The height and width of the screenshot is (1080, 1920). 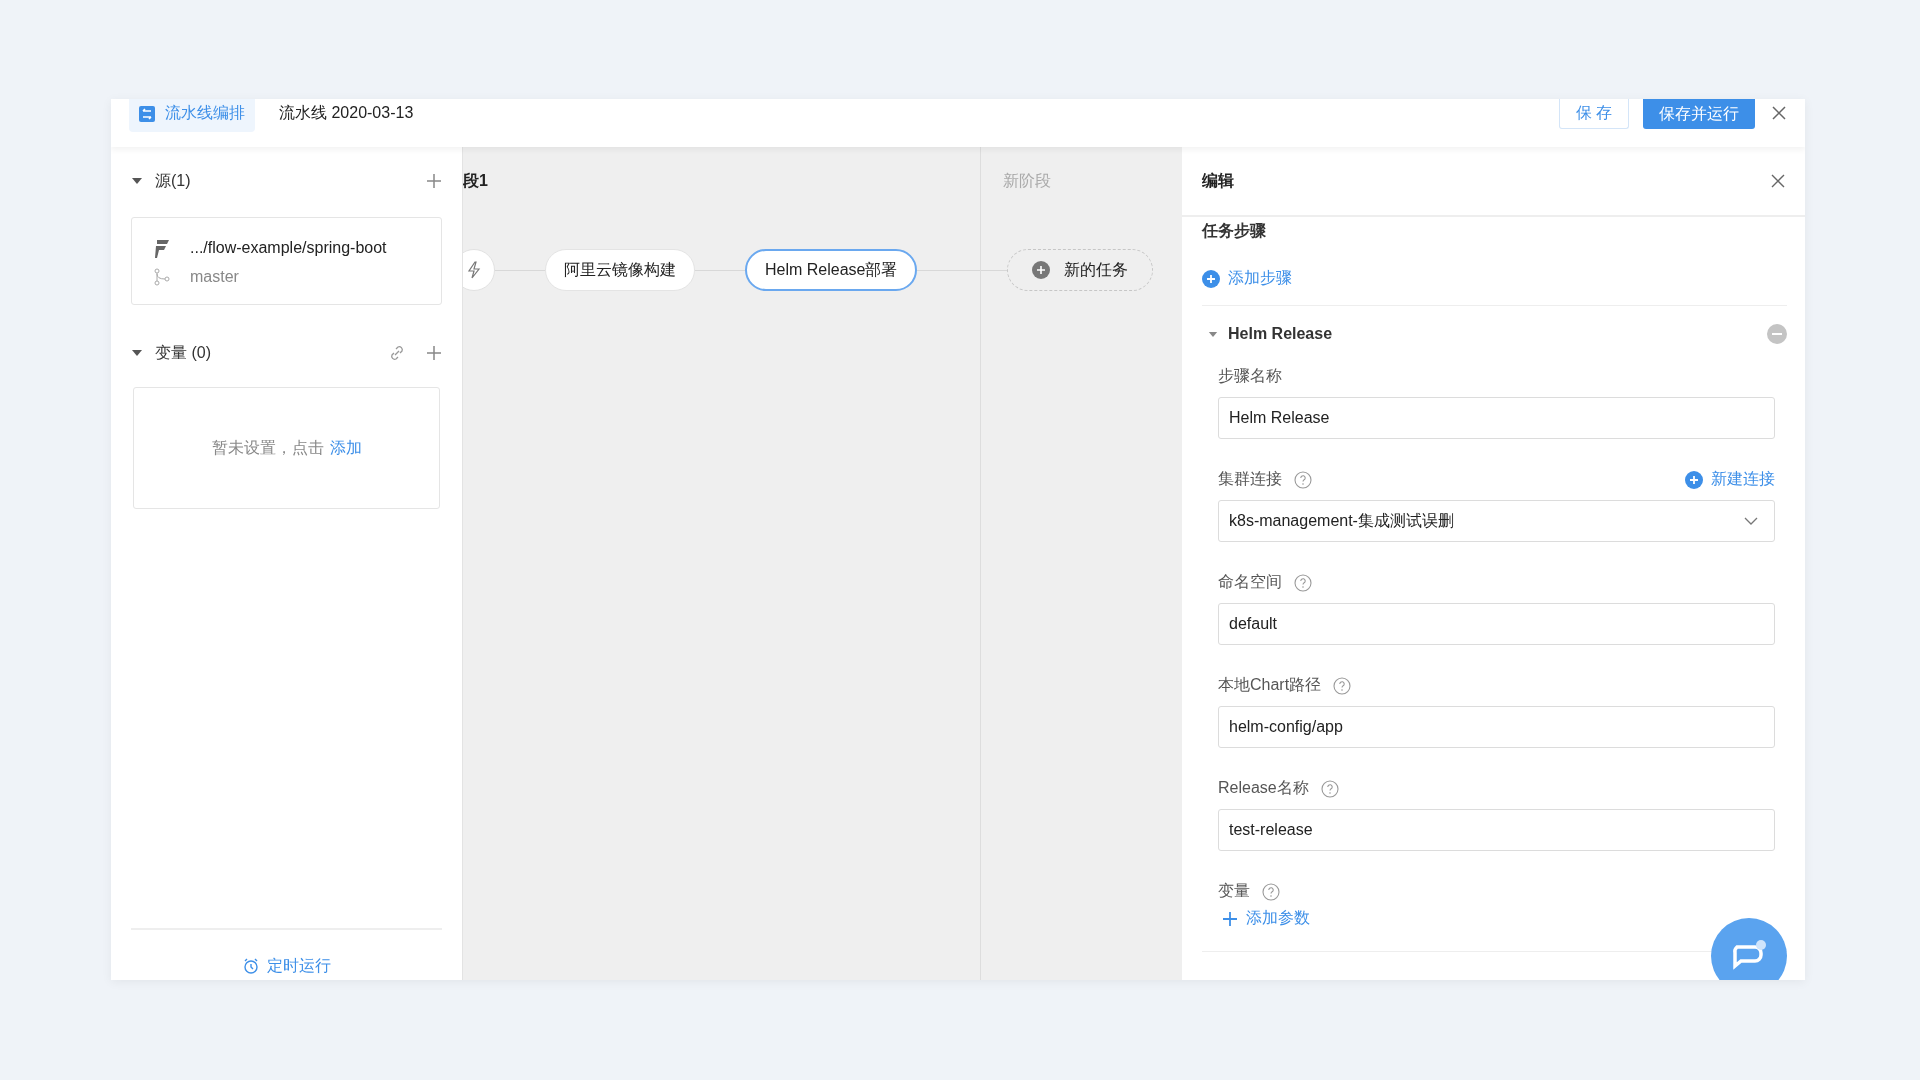 I want to click on pipeline-icon, so click(x=147, y=113).